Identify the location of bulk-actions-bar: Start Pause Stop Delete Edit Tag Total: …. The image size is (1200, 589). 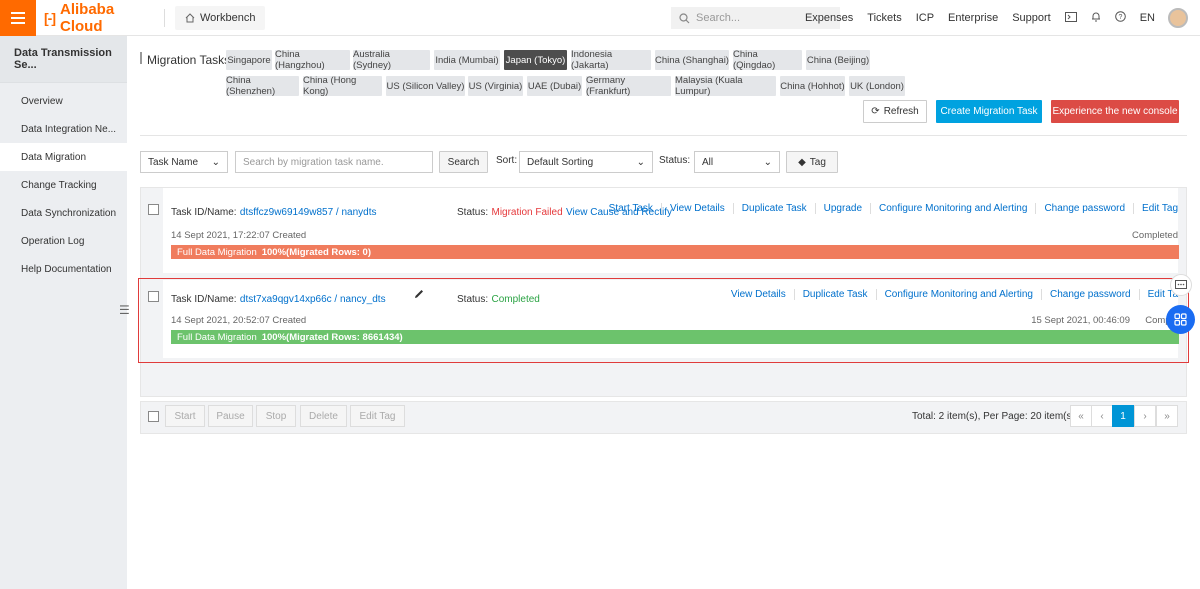
(663, 417).